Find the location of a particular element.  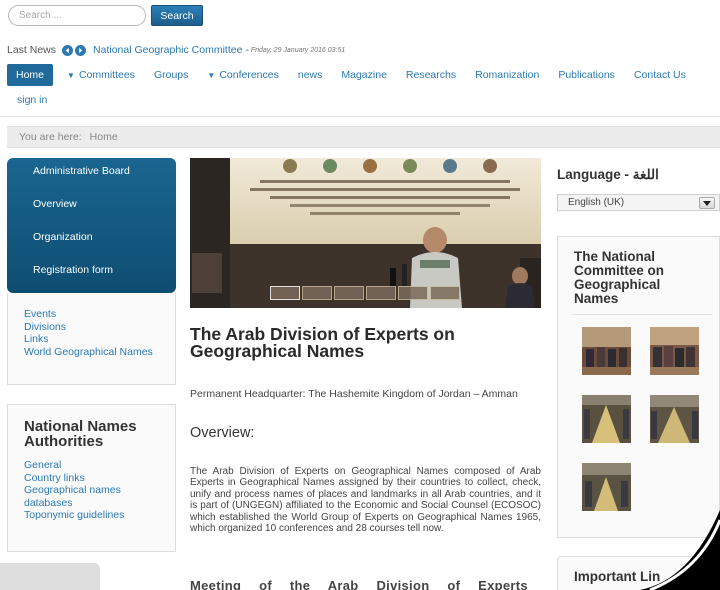

nav-item-home: Home is located at coordinates (30, 75).